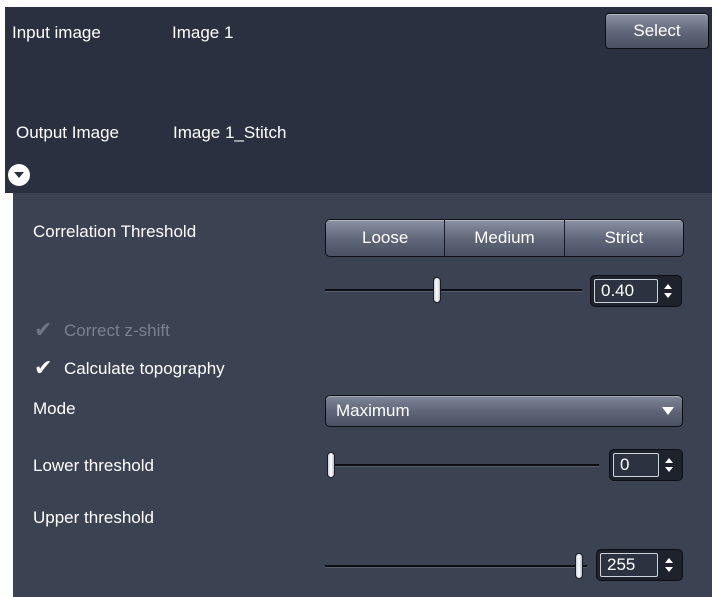  Describe the element at coordinates (579, 566) in the screenshot. I see `upper-threshold-slider-handle` at that location.